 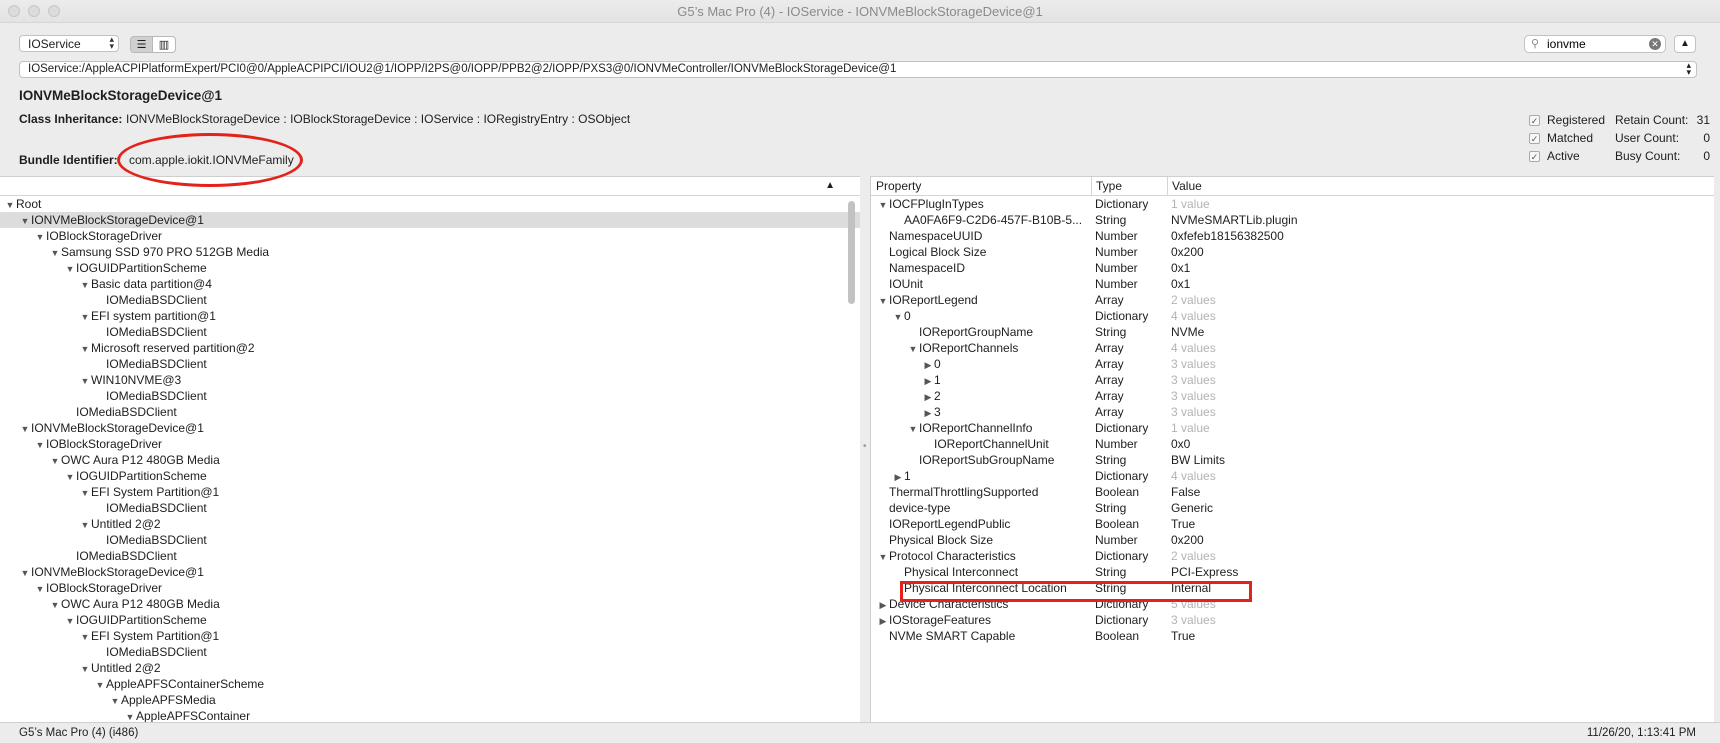 I want to click on tree-row: ▼ AppleAPFSContainerScheme, so click(x=430, y=684).